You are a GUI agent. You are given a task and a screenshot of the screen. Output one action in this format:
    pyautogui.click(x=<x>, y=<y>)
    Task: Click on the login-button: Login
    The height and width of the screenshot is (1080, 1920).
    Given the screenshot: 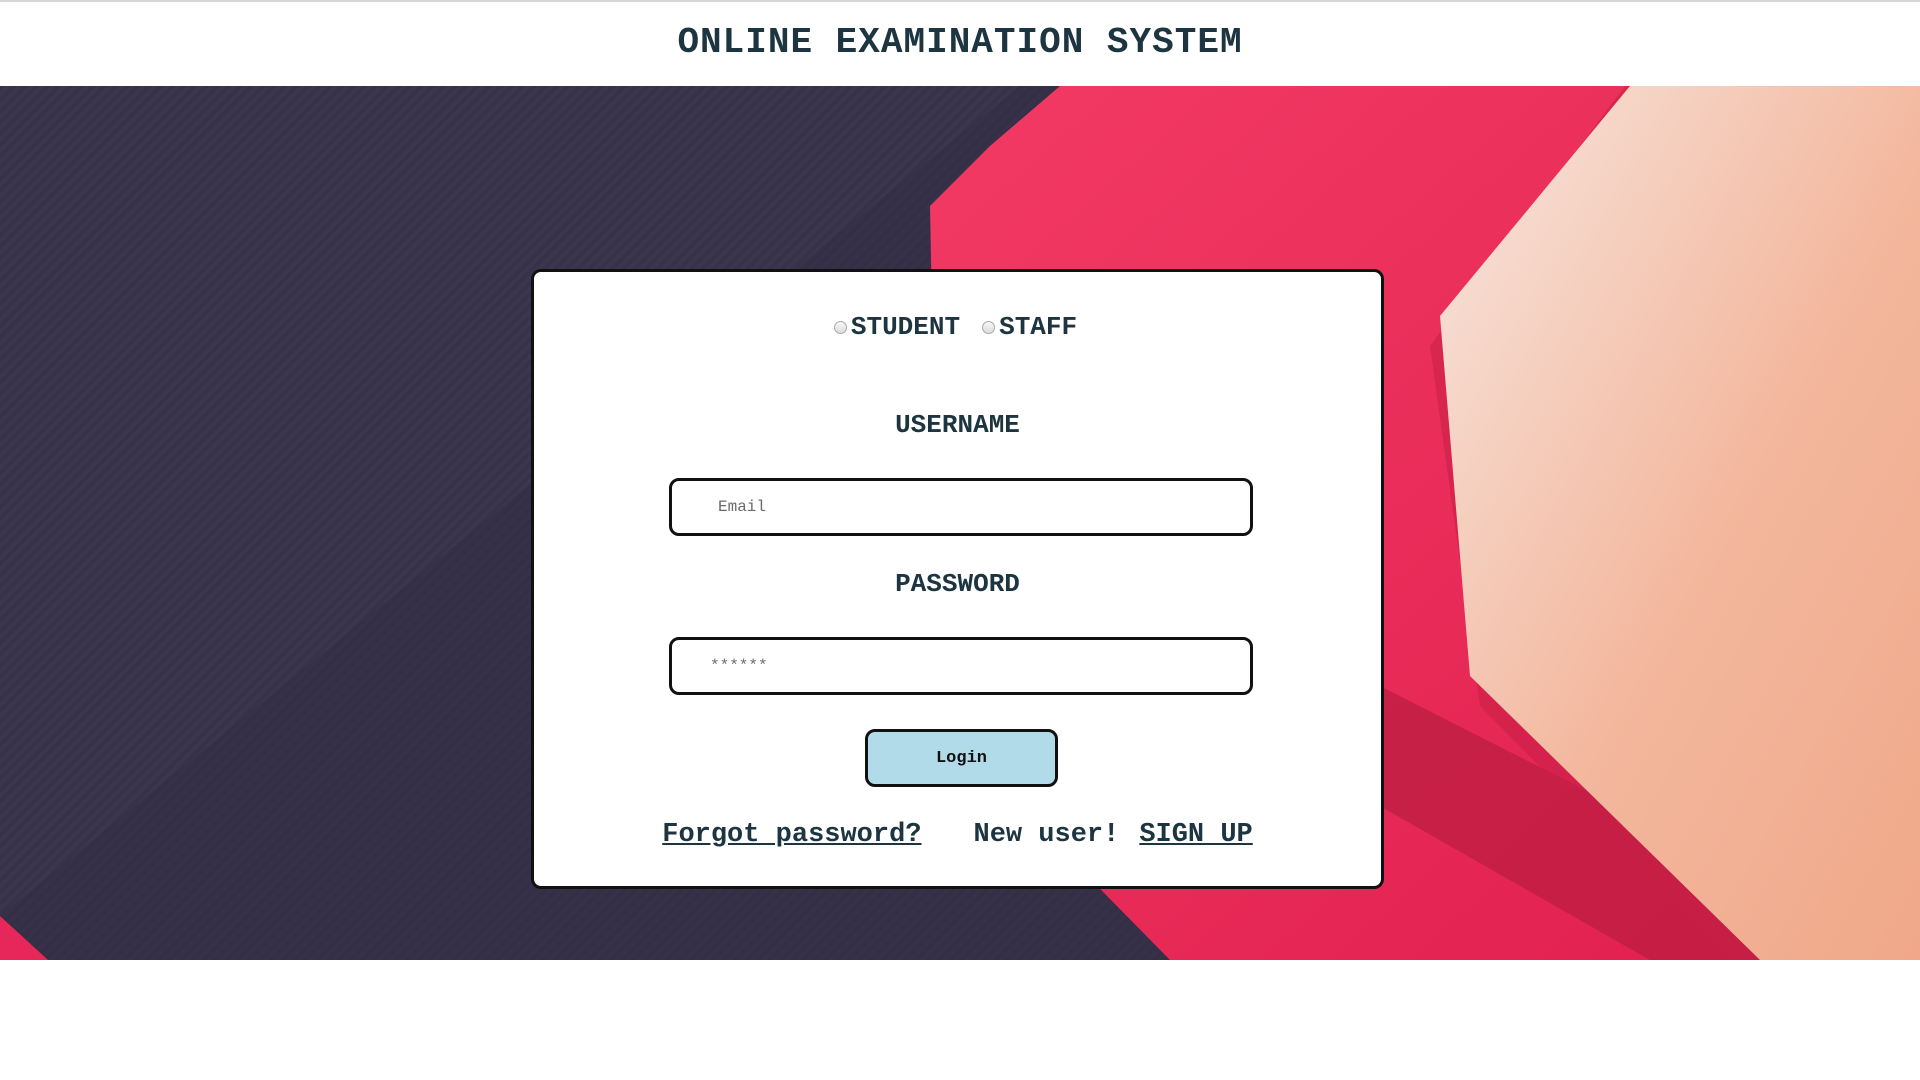 What is the action you would take?
    pyautogui.click(x=961, y=758)
    